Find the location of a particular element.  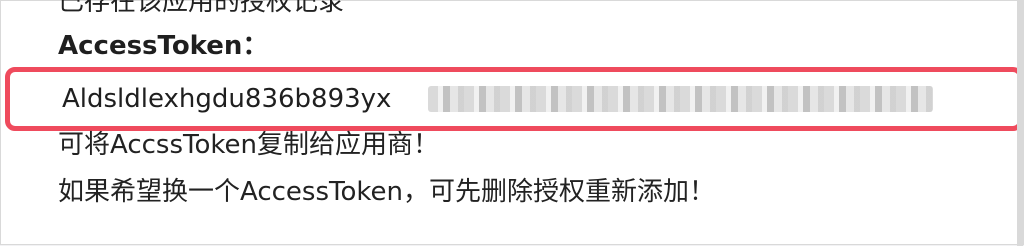

replace-token-hint: 如果希望换一个AccessToken，可先删除授权重新添加！ is located at coordinates (386, 192).